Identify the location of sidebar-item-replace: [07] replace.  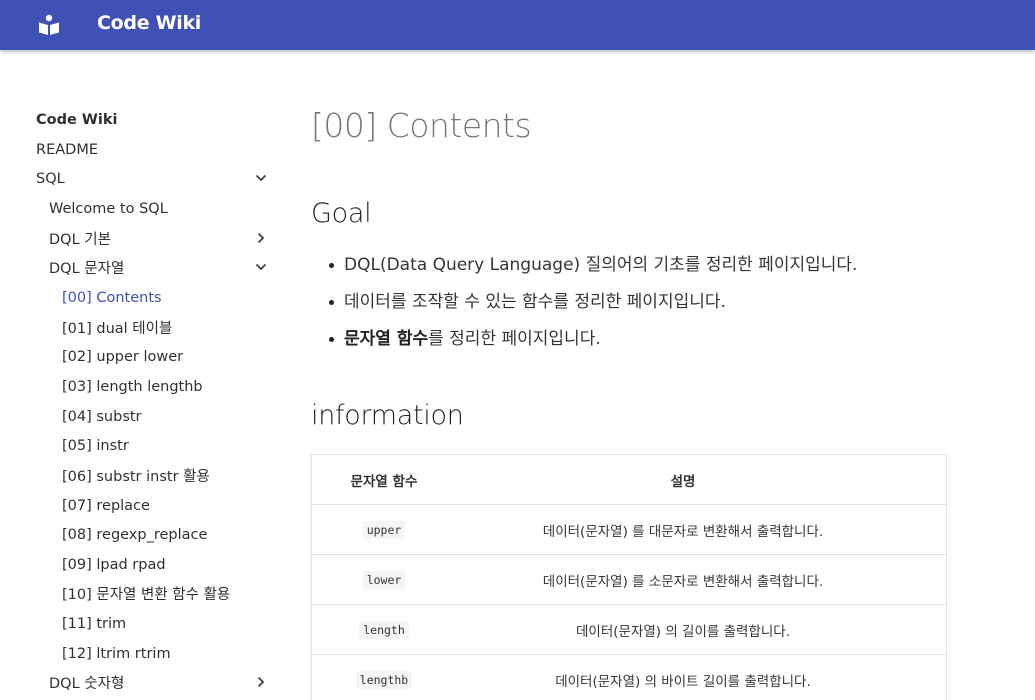
(106, 505).